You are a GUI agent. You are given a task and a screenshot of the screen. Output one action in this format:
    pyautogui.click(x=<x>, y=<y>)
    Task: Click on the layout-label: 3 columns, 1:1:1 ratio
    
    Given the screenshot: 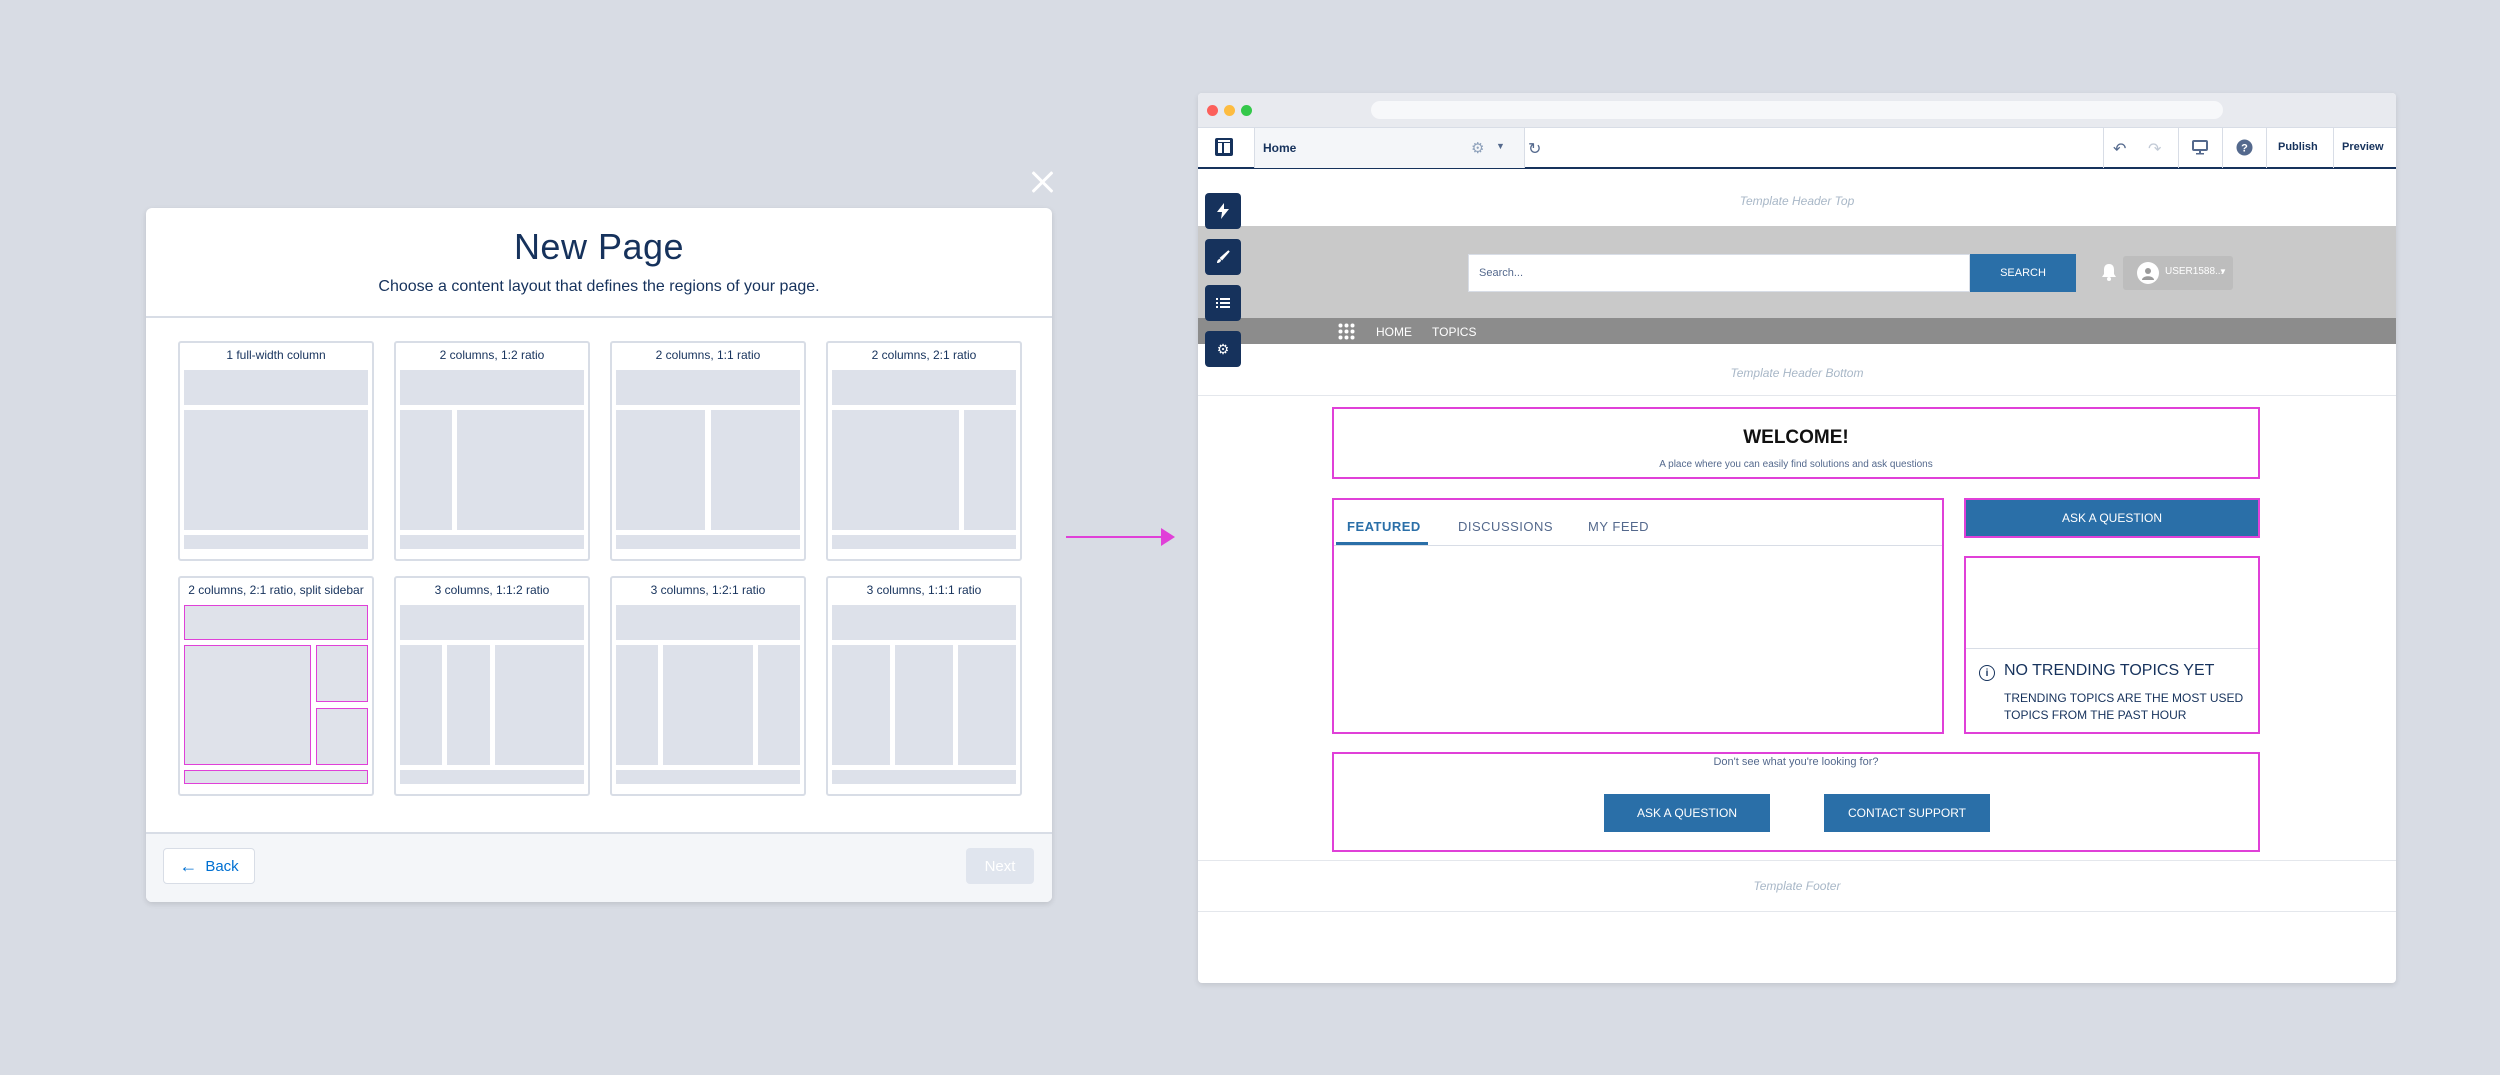 What is the action you would take?
    pyautogui.click(x=924, y=590)
    